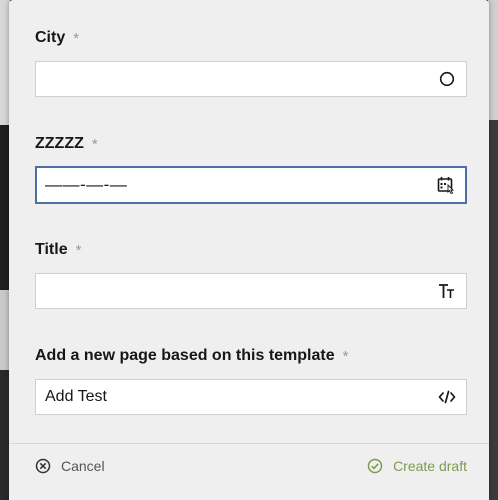 Image resolution: width=498 pixels, height=500 pixels. Describe the element at coordinates (447, 397) in the screenshot. I see `code-icon` at that location.